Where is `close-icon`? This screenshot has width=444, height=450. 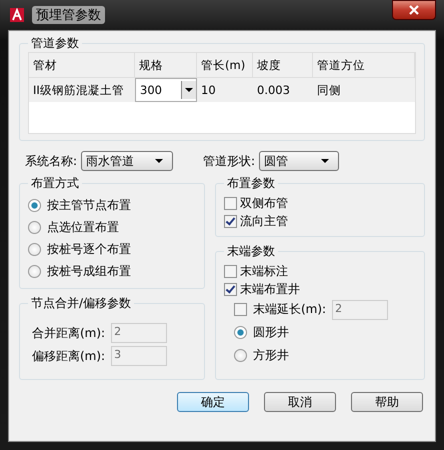 close-icon is located at coordinates (414, 10).